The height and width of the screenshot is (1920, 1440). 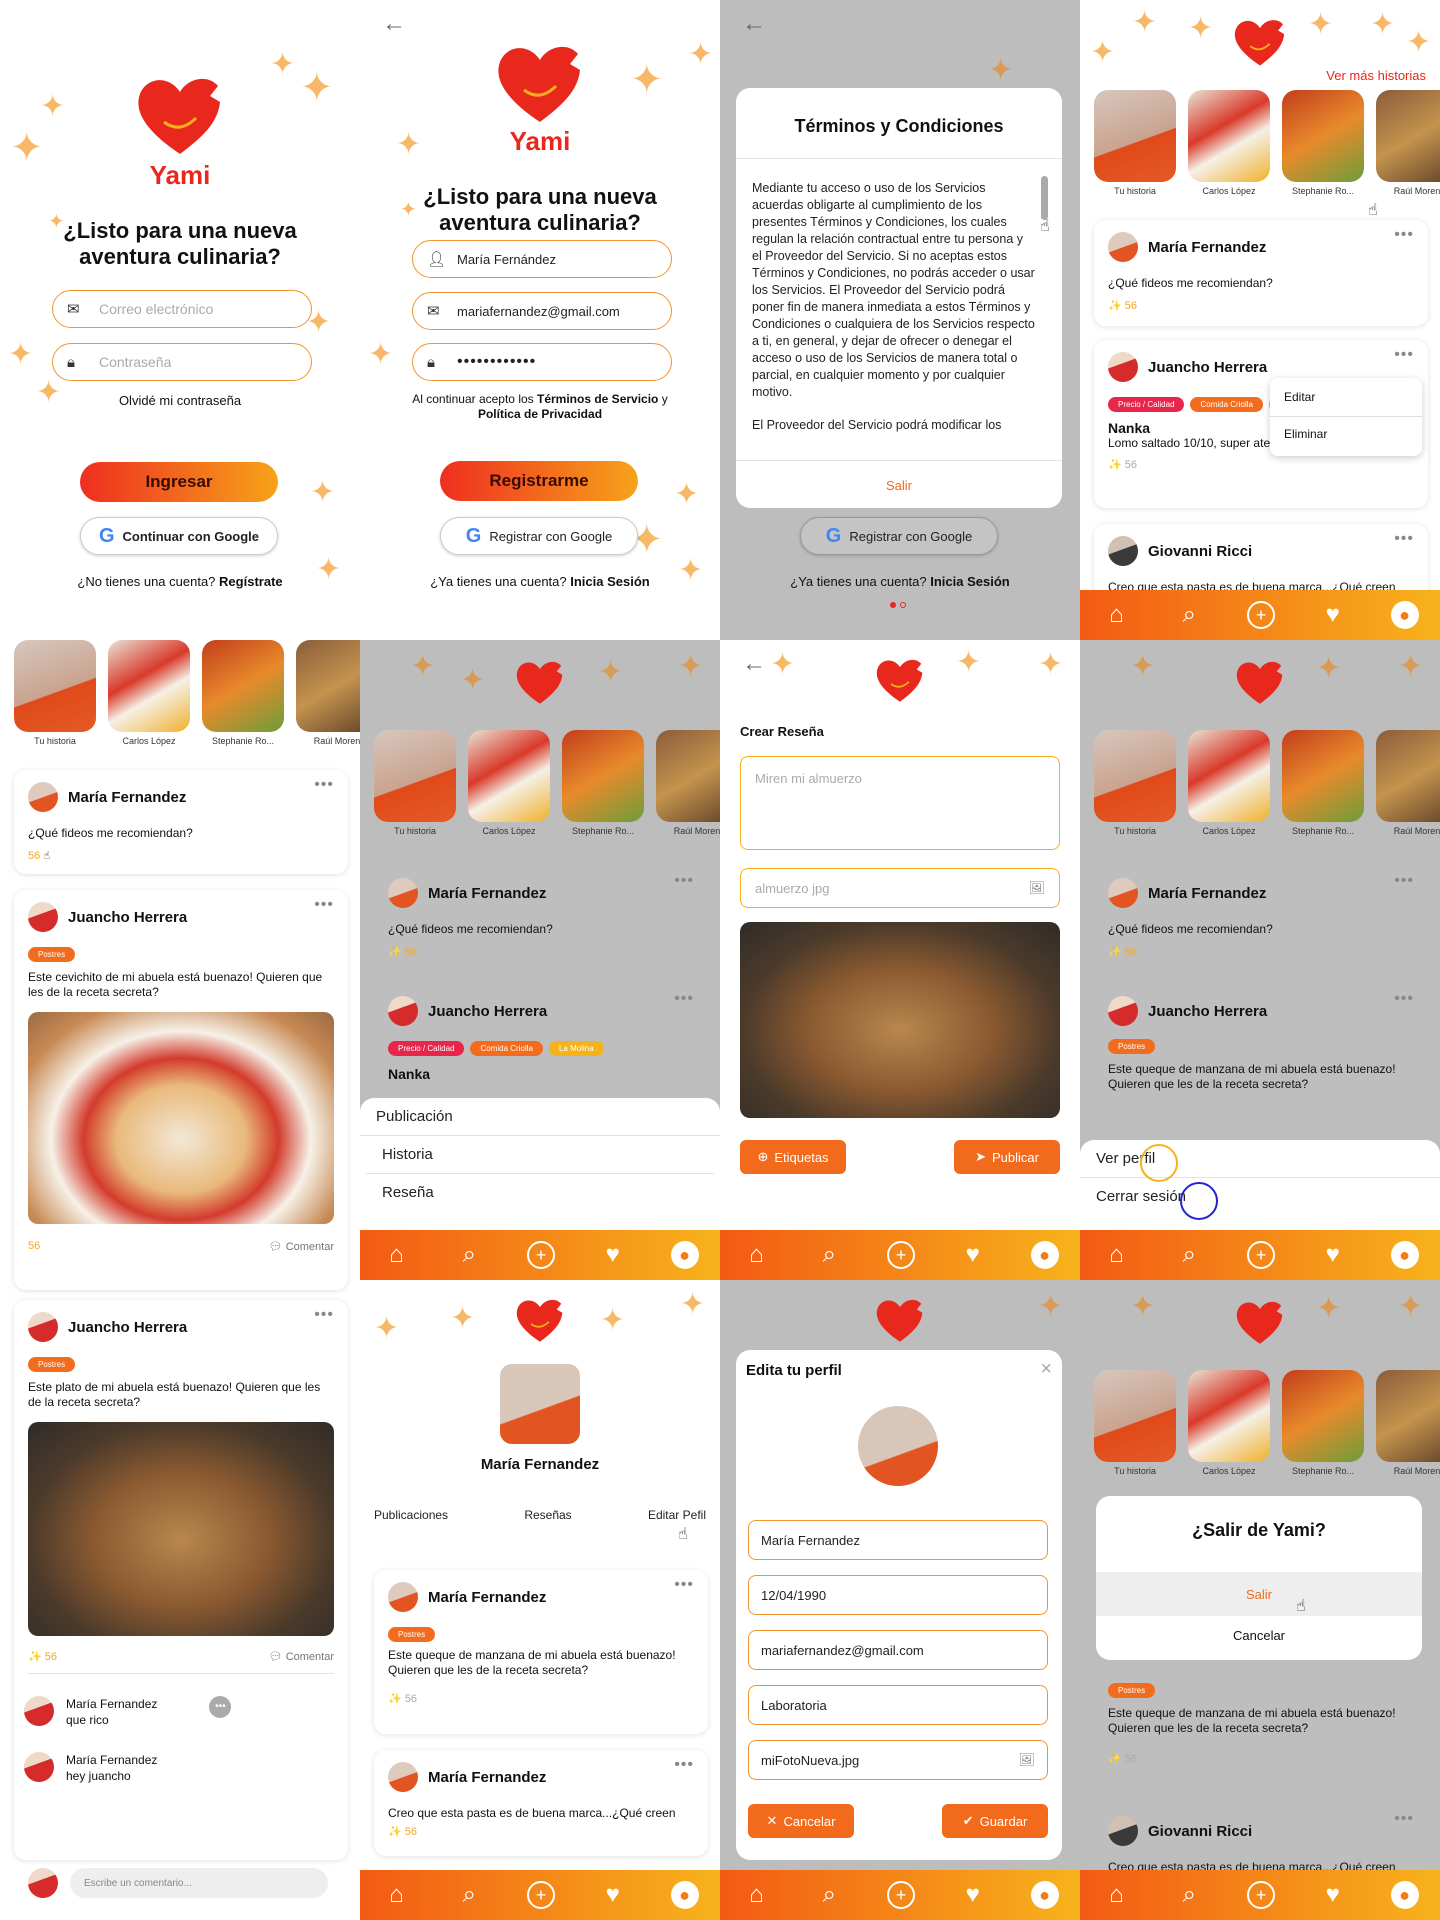 What do you see at coordinates (900, 888) in the screenshot?
I see `review-image-input: almuerzo jpg 🖼︎` at bounding box center [900, 888].